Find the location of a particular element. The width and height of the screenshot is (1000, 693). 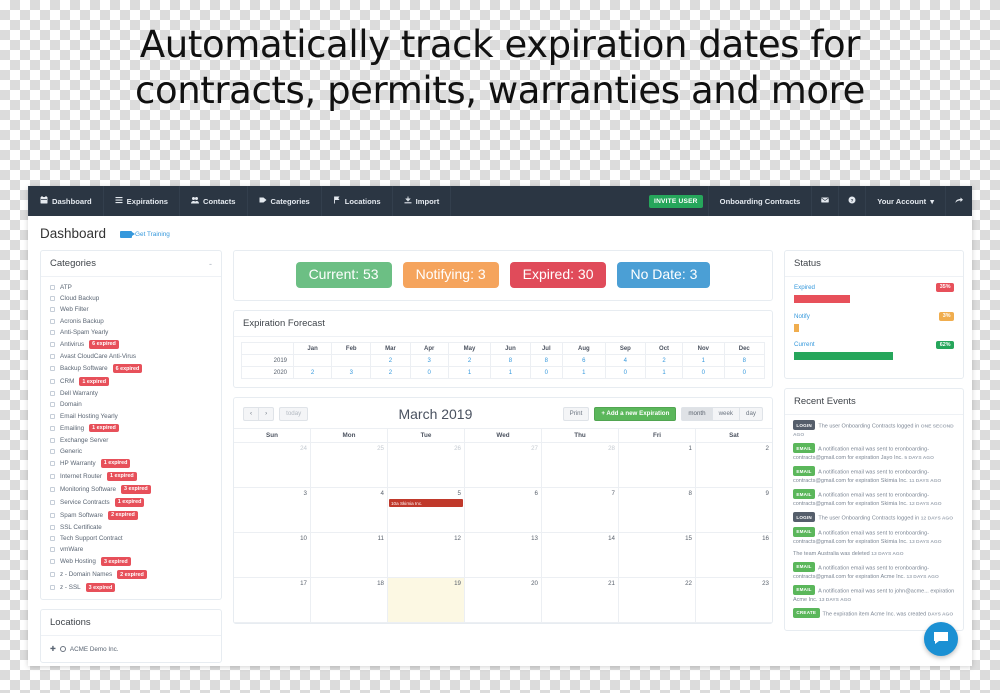

location-item: ✚ ACME Demo Inc. is located at coordinates (131, 649).